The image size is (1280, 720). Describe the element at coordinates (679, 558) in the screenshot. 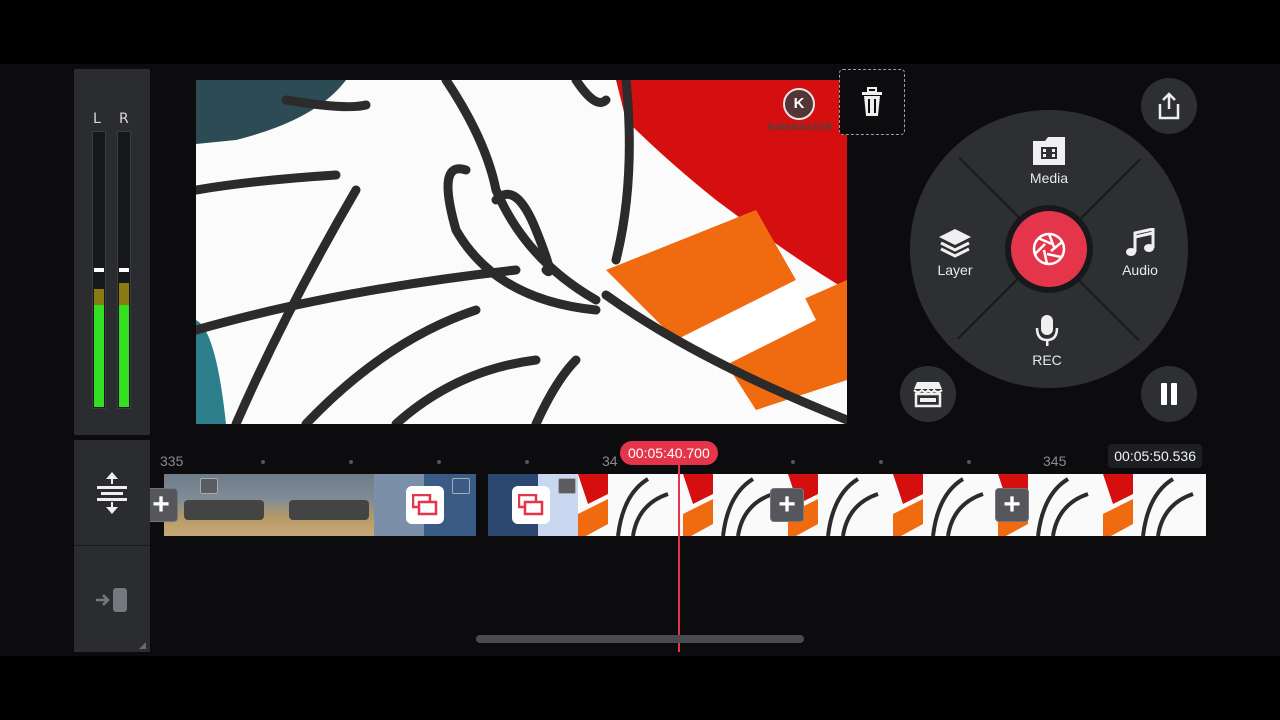

I see `playhead` at that location.